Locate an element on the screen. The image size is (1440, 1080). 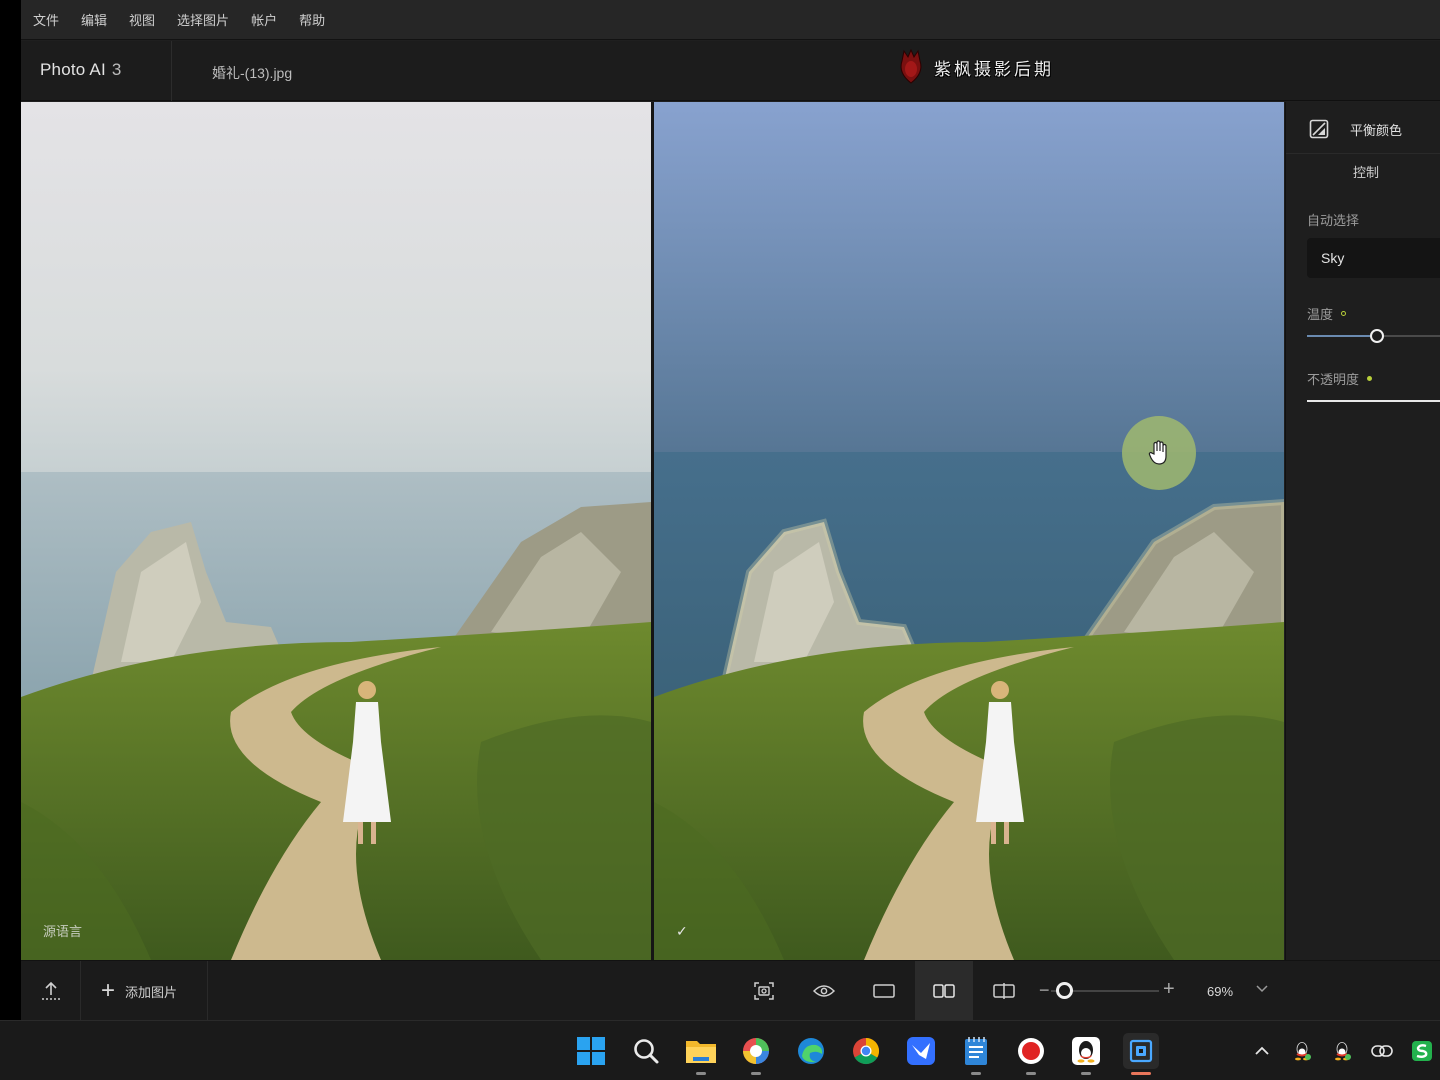
opacity-label: 不透明度 is located at coordinates (1333, 379).